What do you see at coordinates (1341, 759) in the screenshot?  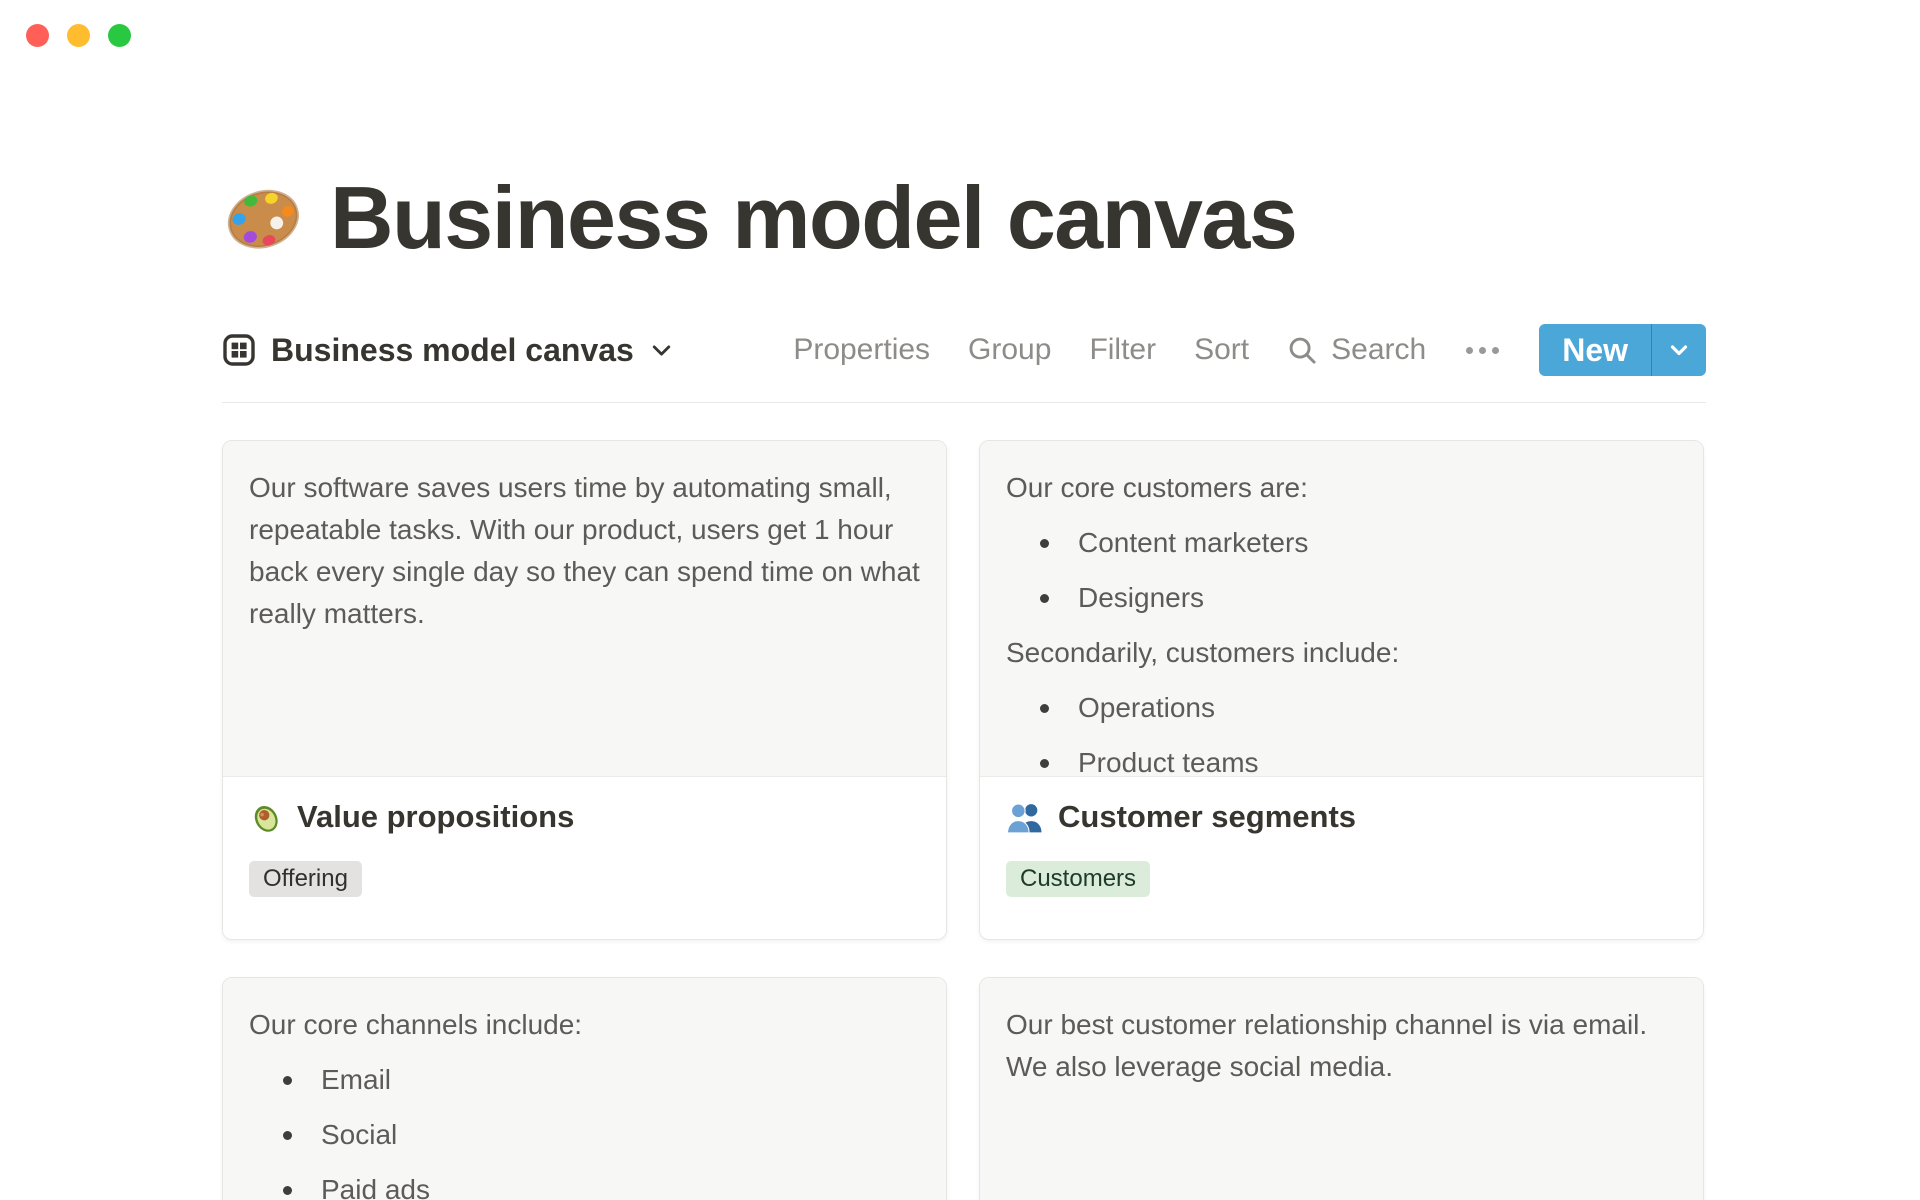 I see `preview-bullet: Product teams` at bounding box center [1341, 759].